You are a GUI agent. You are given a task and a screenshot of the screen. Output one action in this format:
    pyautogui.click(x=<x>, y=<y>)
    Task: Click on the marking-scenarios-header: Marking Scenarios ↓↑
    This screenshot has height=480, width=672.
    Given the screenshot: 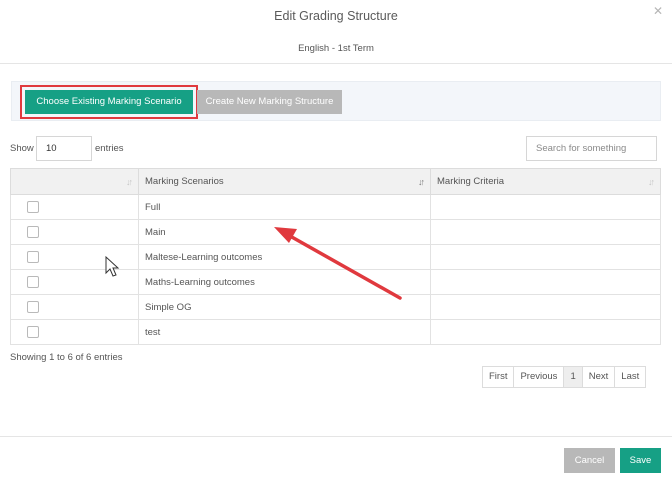 What is the action you would take?
    pyautogui.click(x=284, y=181)
    